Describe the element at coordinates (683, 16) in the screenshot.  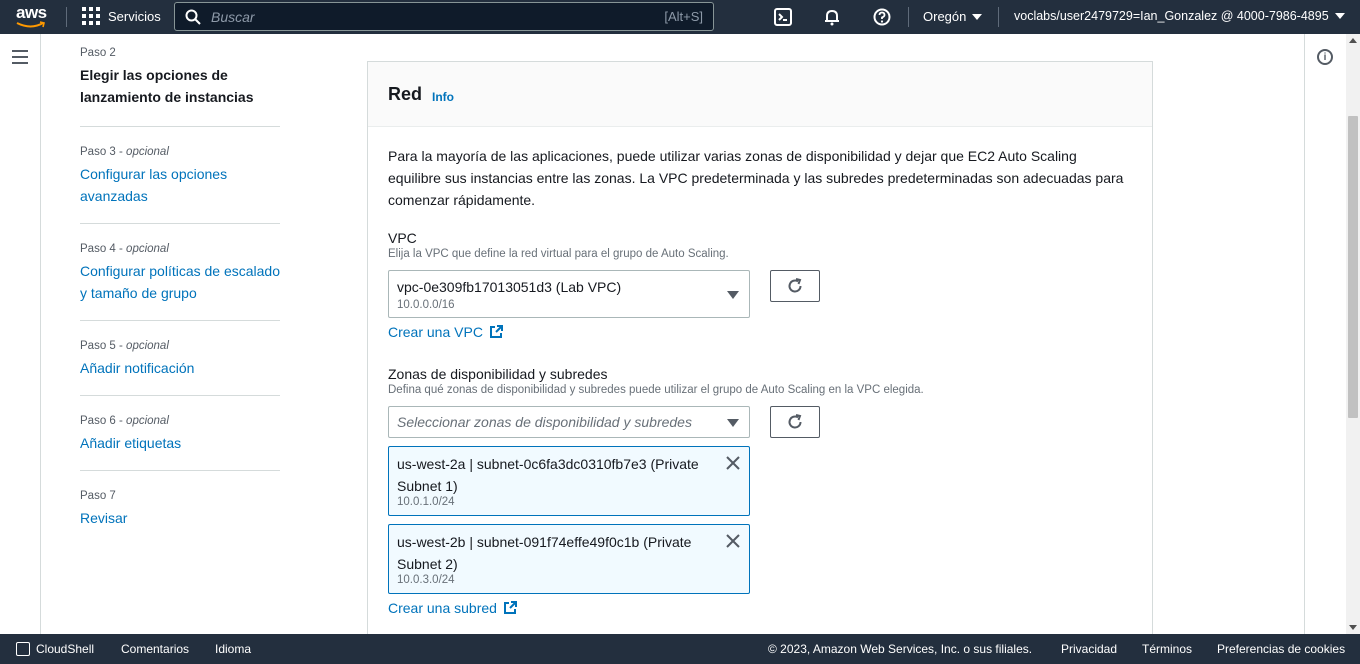
I see `search-shortcut: [Alt+S]` at that location.